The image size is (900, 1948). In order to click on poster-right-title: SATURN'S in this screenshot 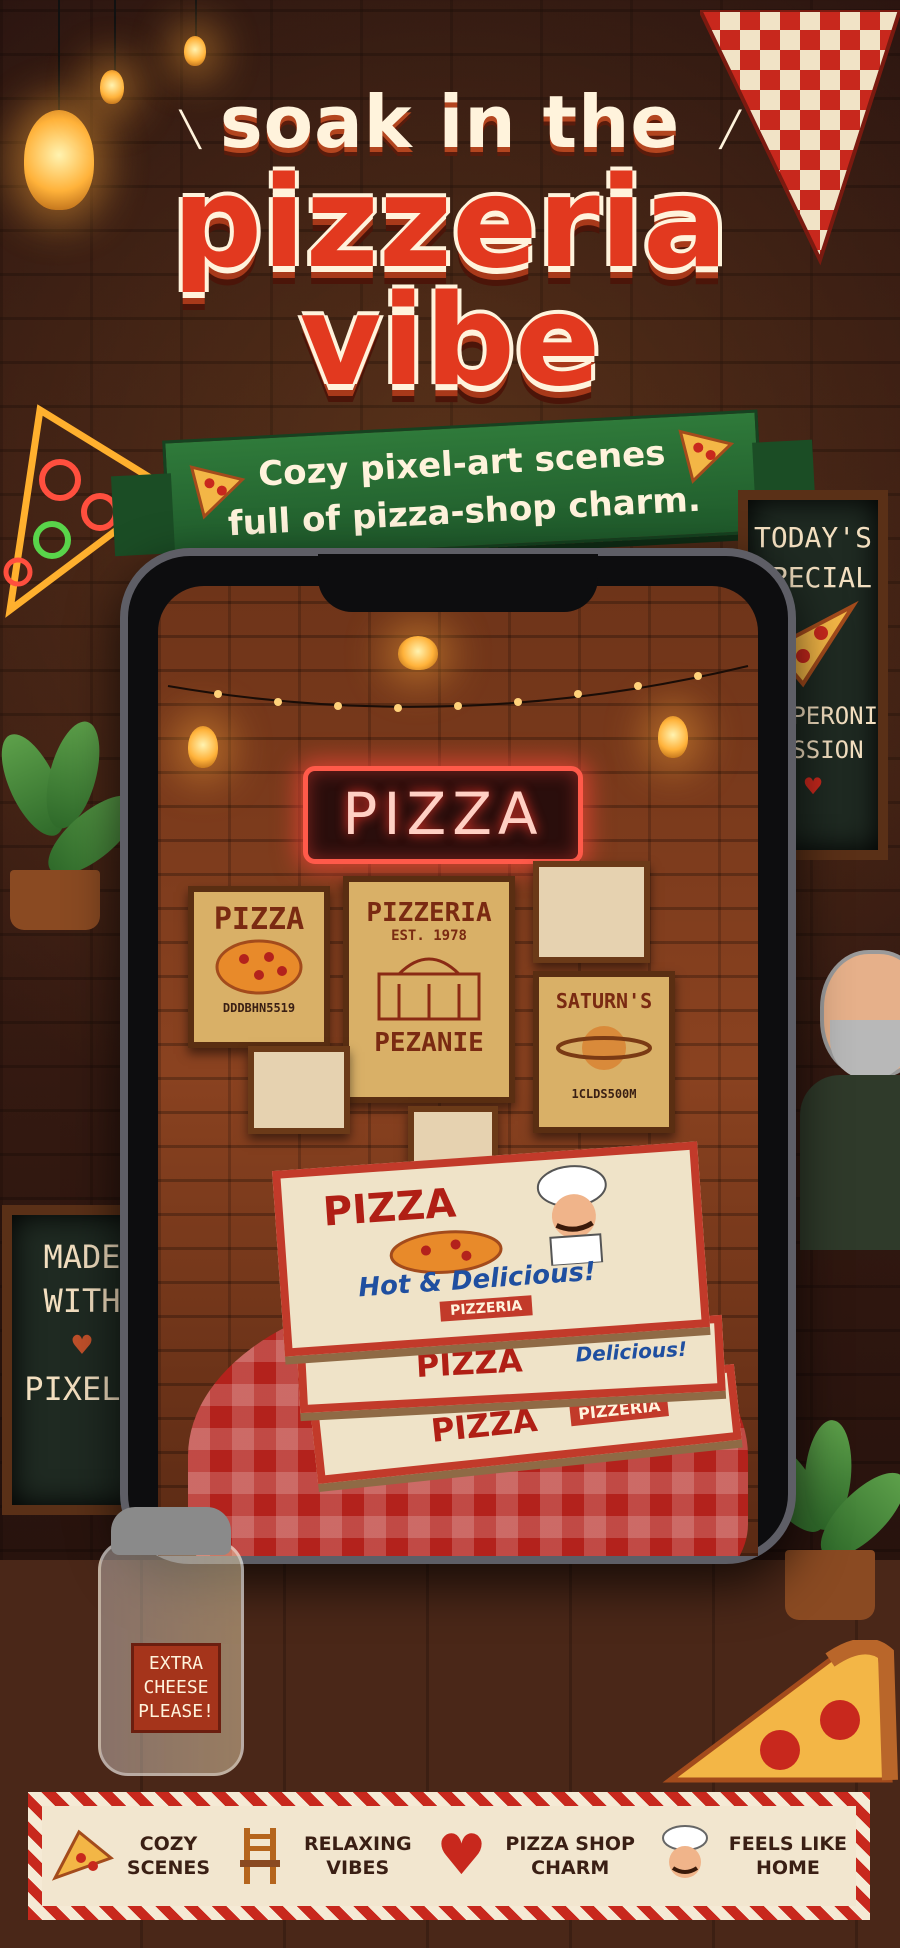, I will do `click(604, 1001)`.